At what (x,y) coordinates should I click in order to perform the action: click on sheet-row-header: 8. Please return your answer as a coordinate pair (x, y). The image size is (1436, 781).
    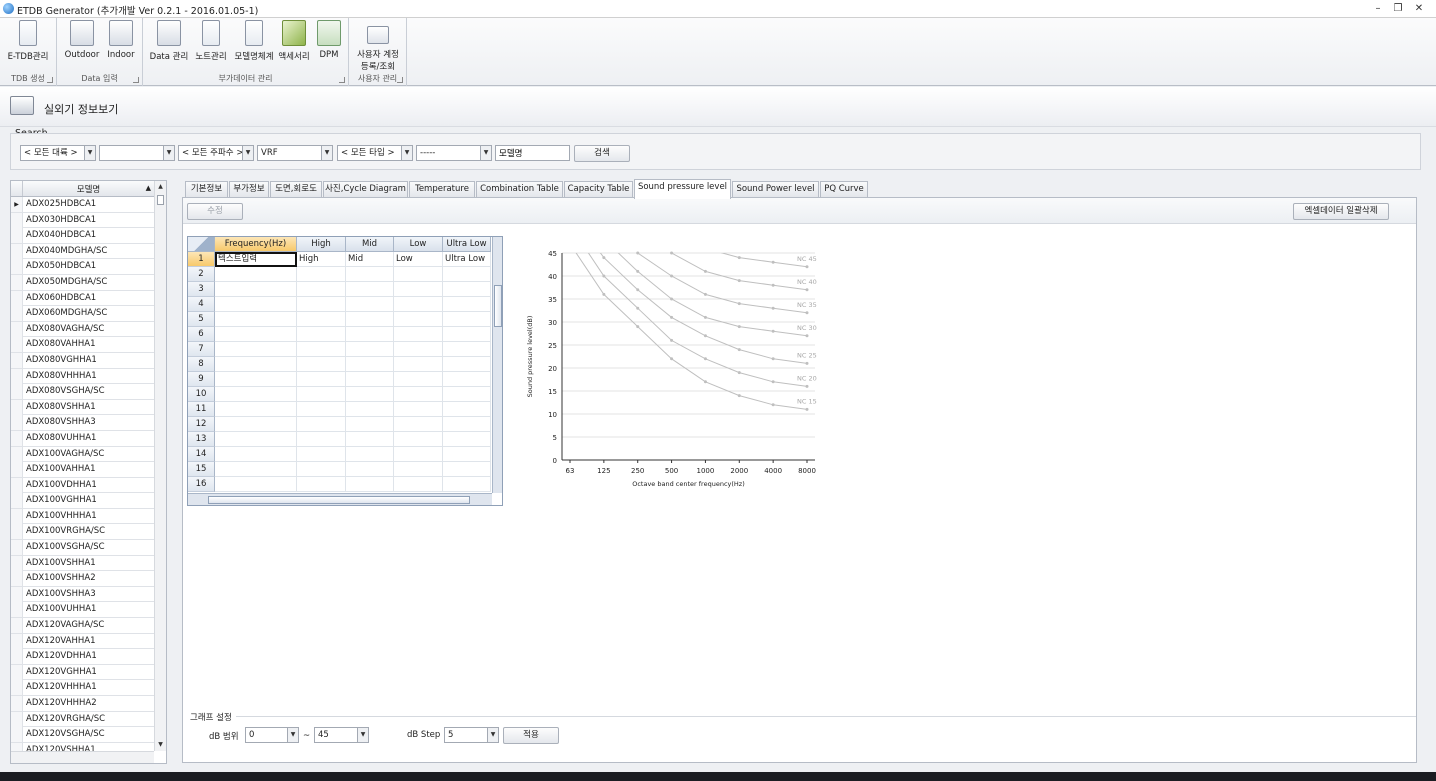
    Looking at the image, I should click on (201, 364).